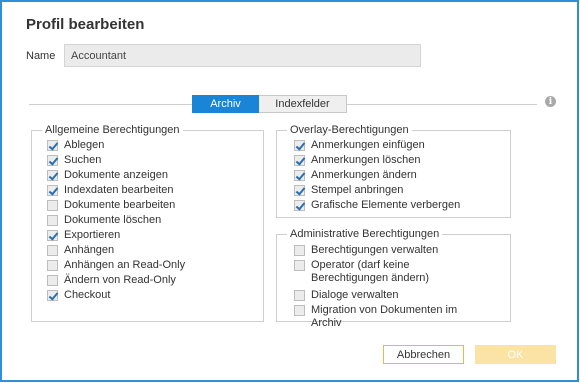  What do you see at coordinates (386, 205) in the screenshot?
I see `checkbox-label: Grafische Elemente verbergen` at bounding box center [386, 205].